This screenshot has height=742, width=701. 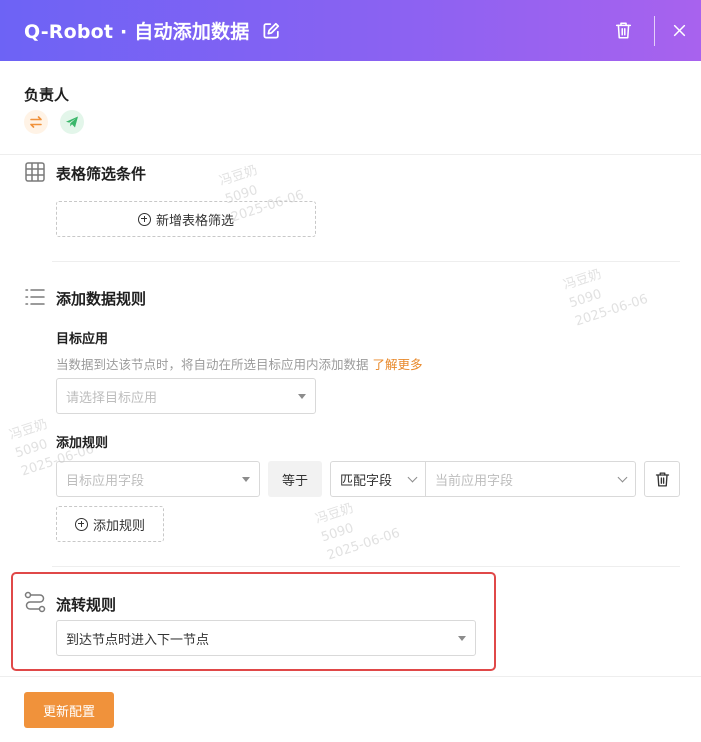 I want to click on flow-rule-title: 流转规则, so click(x=86, y=605).